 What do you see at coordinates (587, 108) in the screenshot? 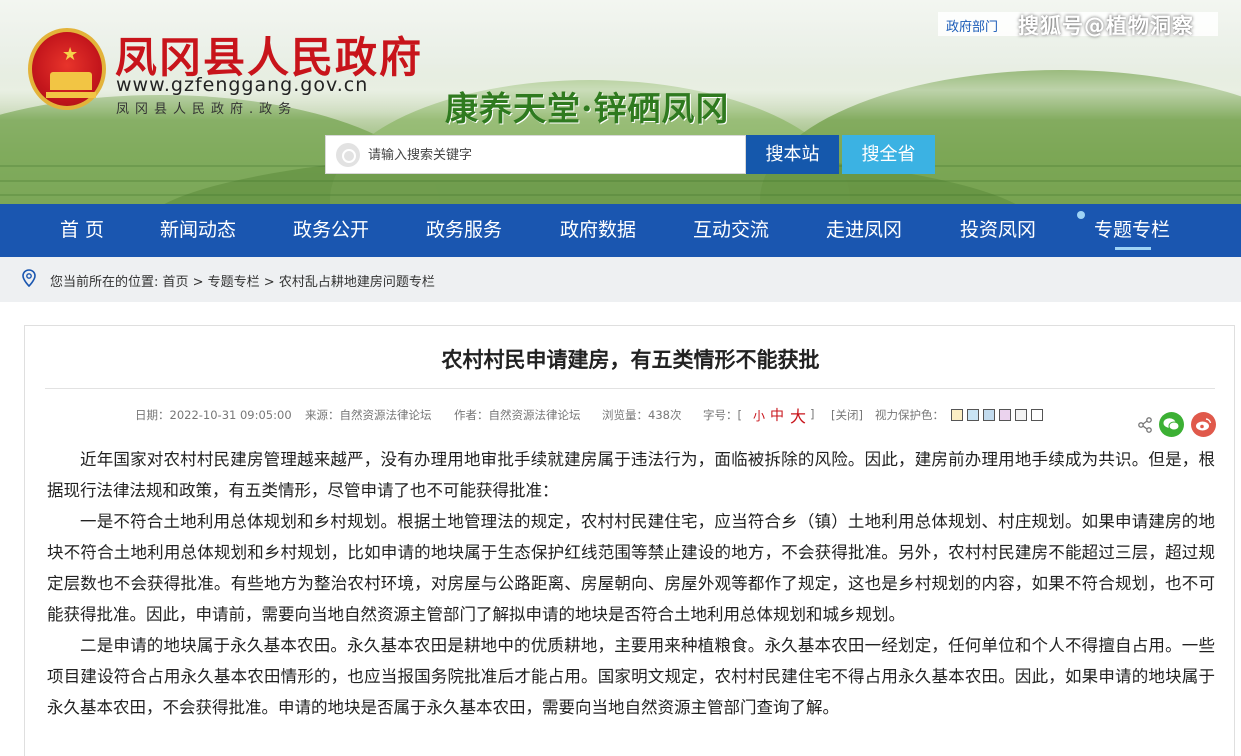
I see `slogan: 康养天堂·锌硒凤冈` at bounding box center [587, 108].